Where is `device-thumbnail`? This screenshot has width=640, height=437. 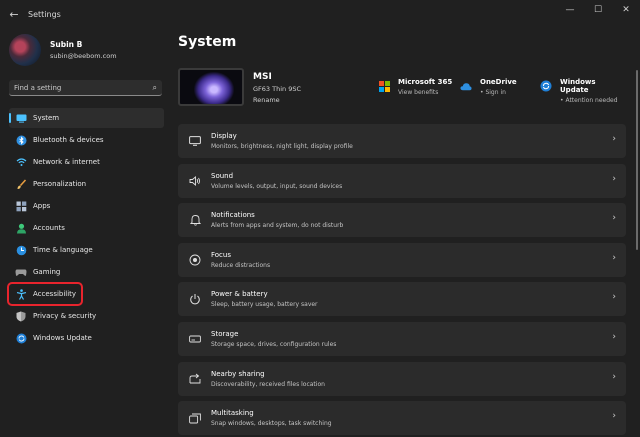 device-thumbnail is located at coordinates (211, 87).